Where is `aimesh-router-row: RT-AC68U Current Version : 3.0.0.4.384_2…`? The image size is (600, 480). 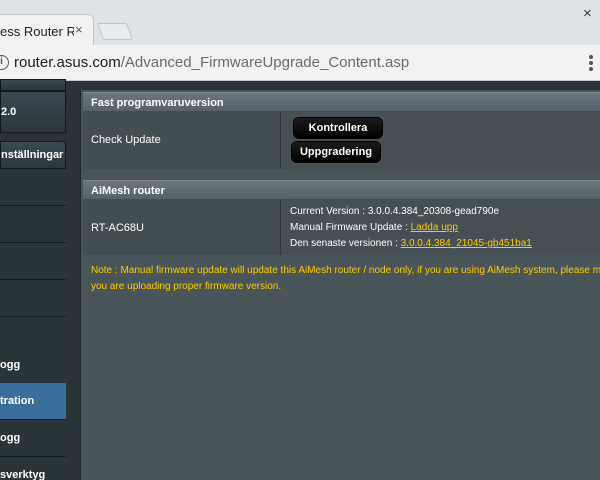
aimesh-router-row: RT-AC68U Current Version : 3.0.0.4.384_2… is located at coordinates (341, 227).